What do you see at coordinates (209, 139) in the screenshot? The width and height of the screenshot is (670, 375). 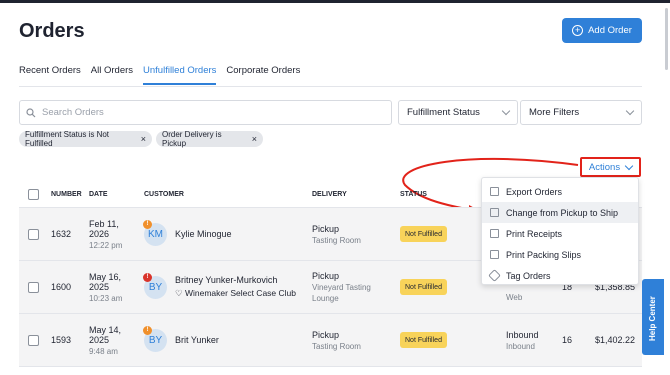 I see `filter-chip-delivery: Order Delivery is Pickup ×` at bounding box center [209, 139].